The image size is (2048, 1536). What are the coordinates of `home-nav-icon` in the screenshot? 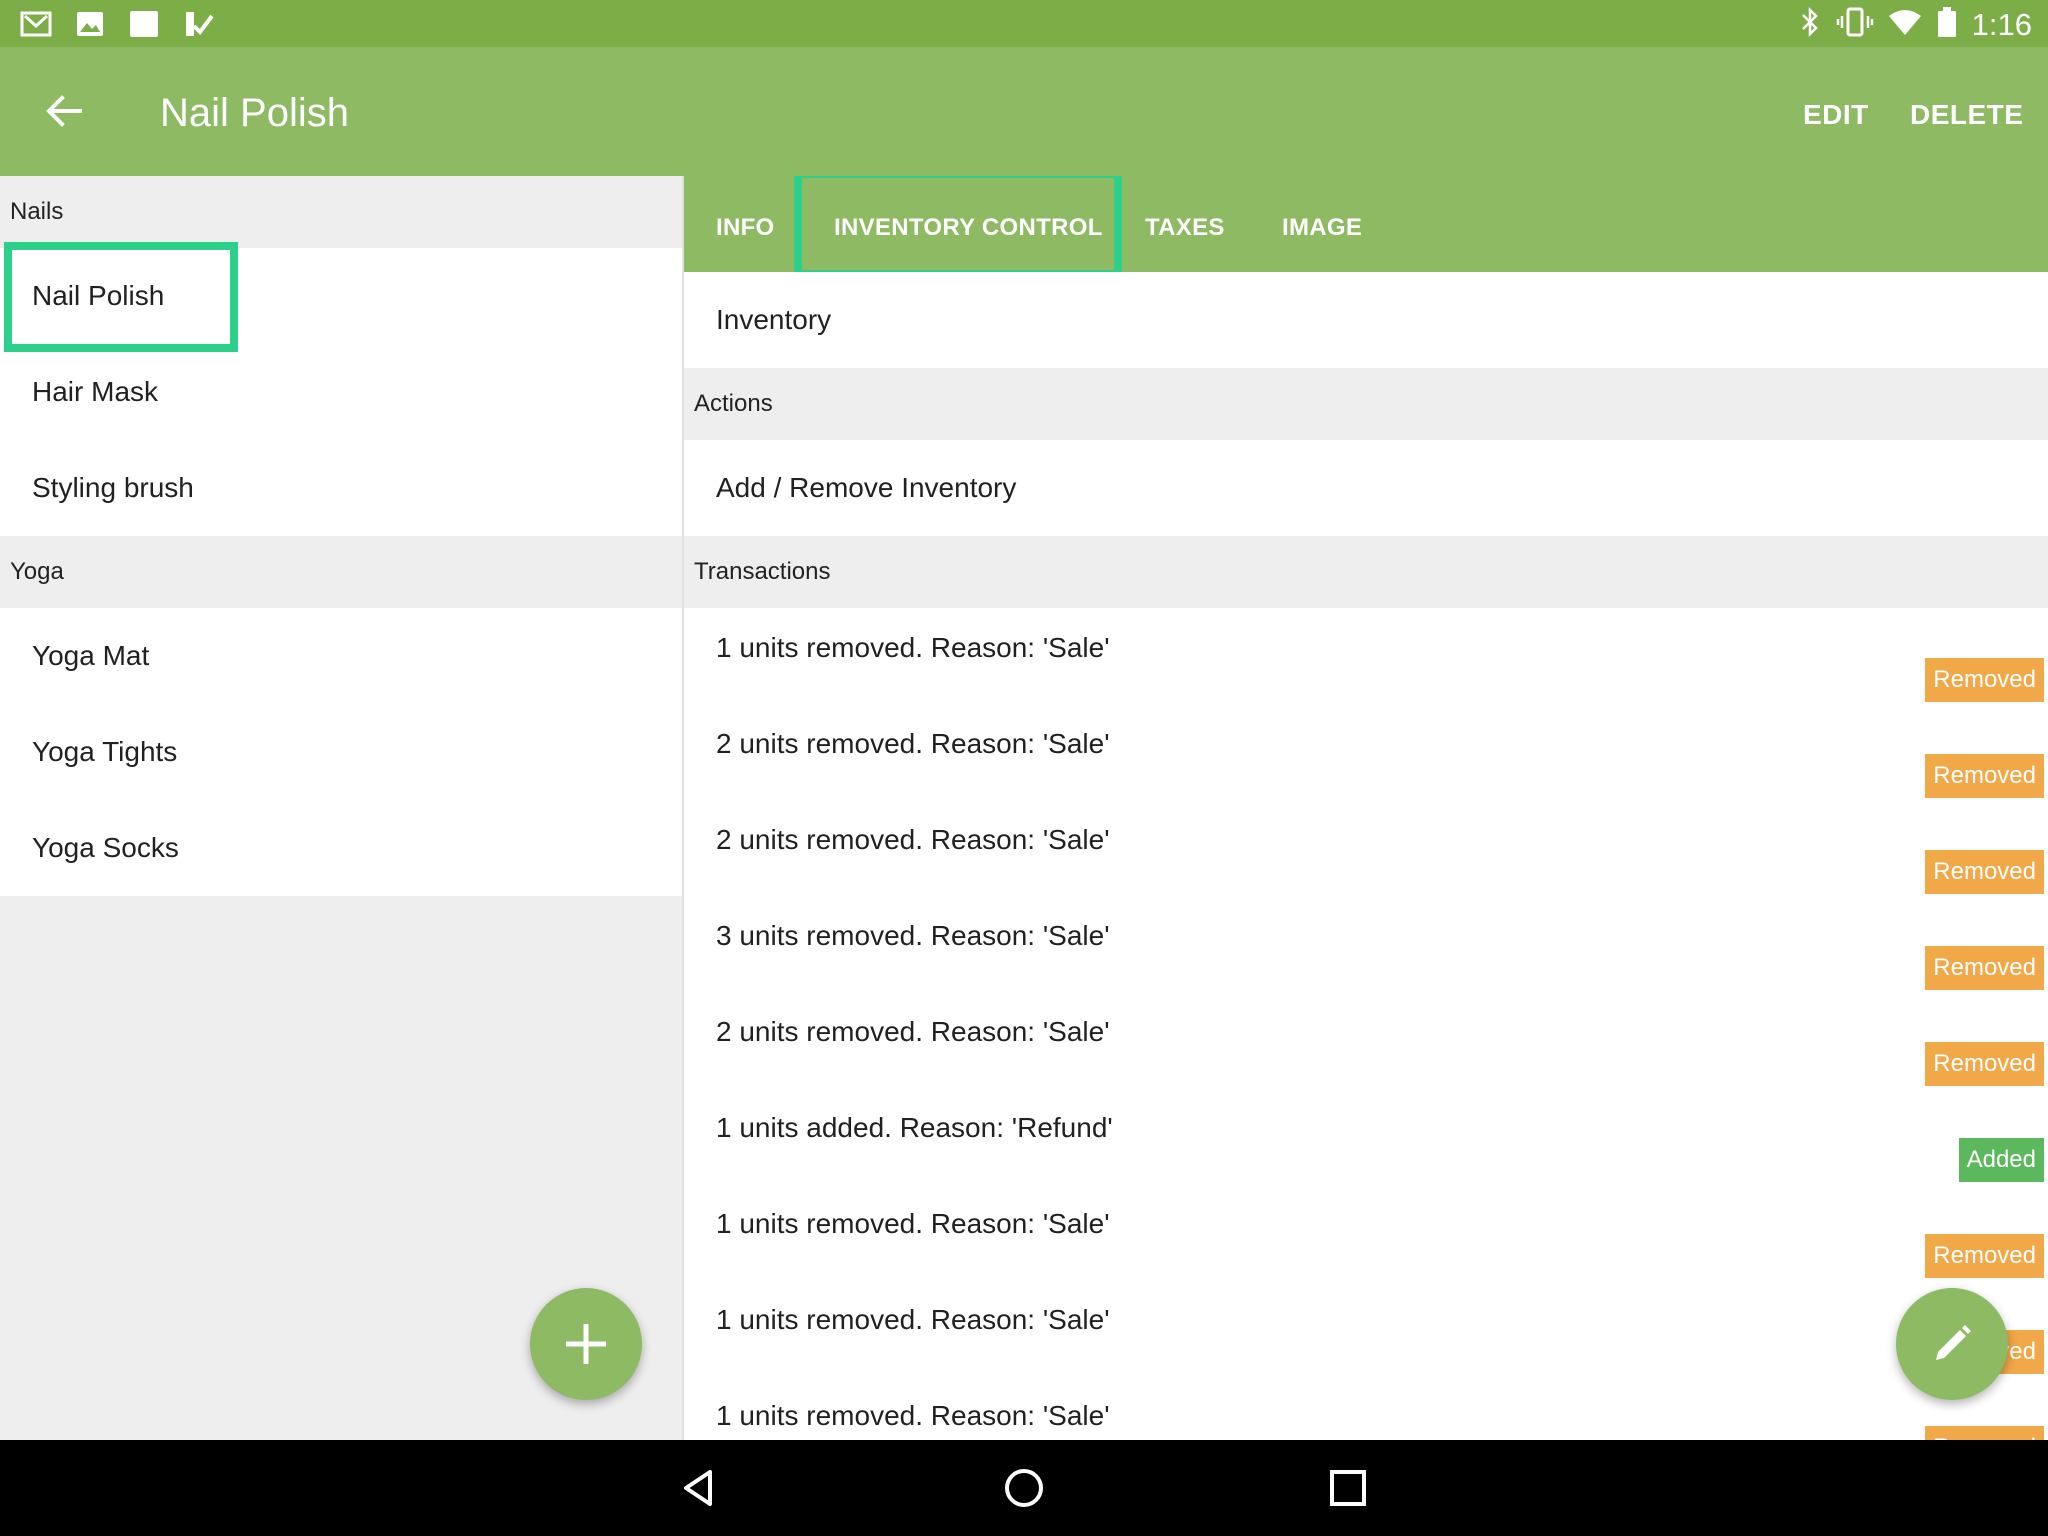 It's located at (1024, 1488).